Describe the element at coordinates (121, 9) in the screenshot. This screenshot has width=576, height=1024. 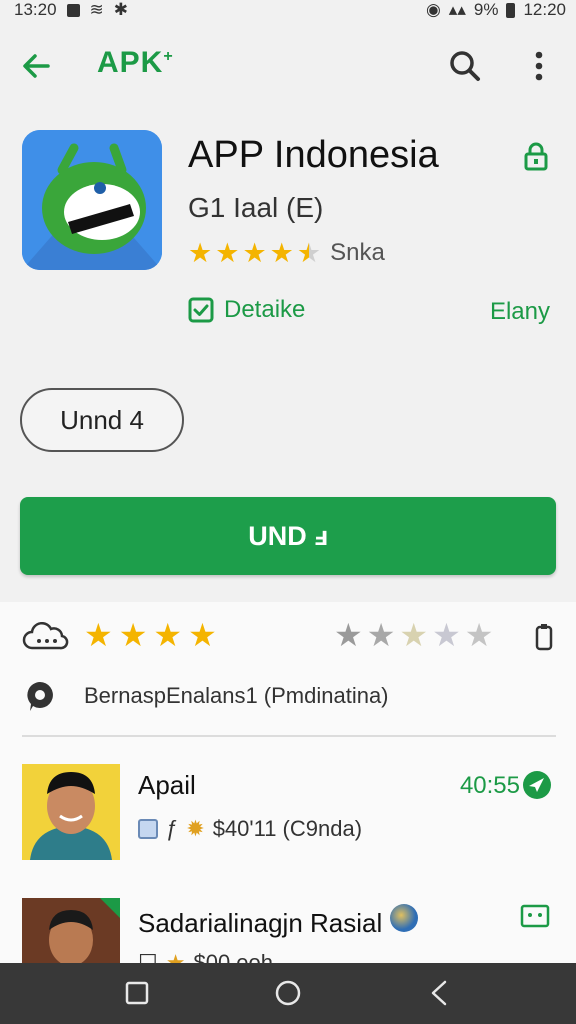
I see `tools-icon: ✱` at that location.